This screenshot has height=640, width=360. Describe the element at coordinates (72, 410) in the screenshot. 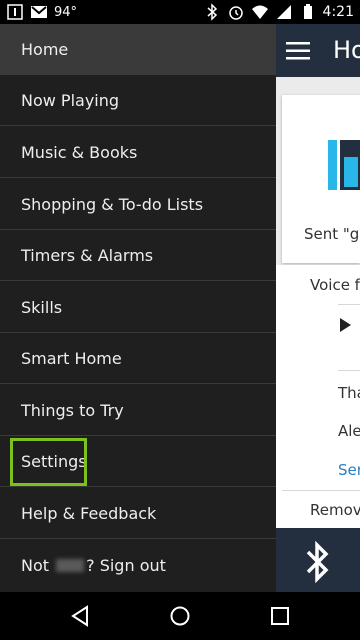

I see `drawer-item-label: Things to Try` at that location.